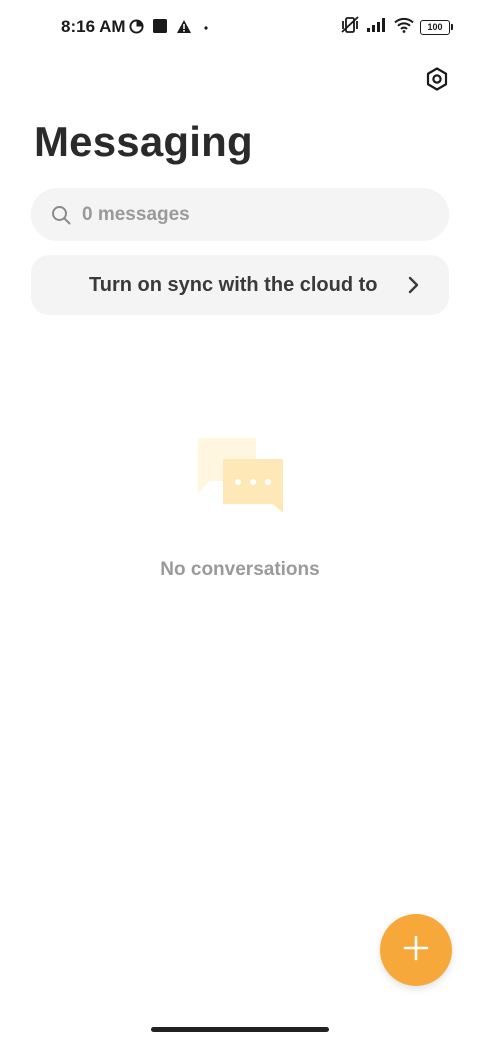  Describe the element at coordinates (413, 285) in the screenshot. I see `chevron-right-icon` at that location.